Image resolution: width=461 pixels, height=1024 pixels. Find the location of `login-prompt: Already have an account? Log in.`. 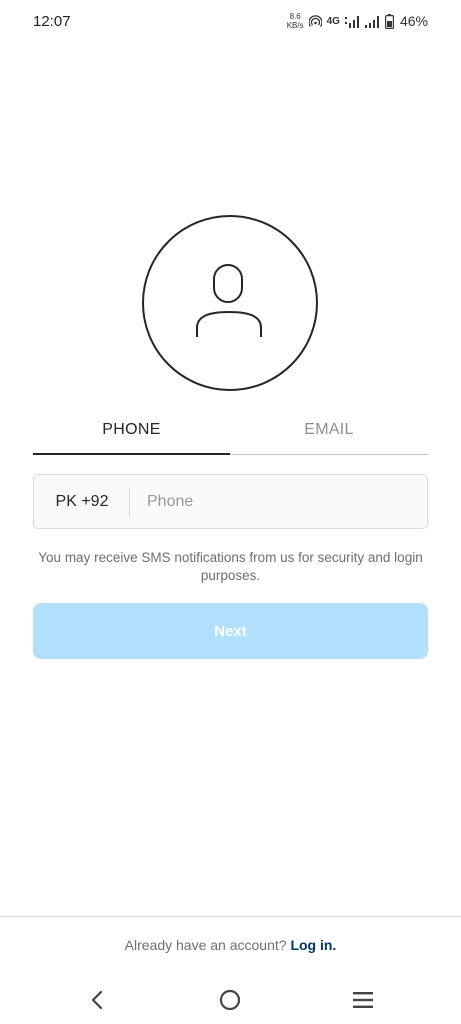

login-prompt: Already have an account? Log in. is located at coordinates (230, 945).